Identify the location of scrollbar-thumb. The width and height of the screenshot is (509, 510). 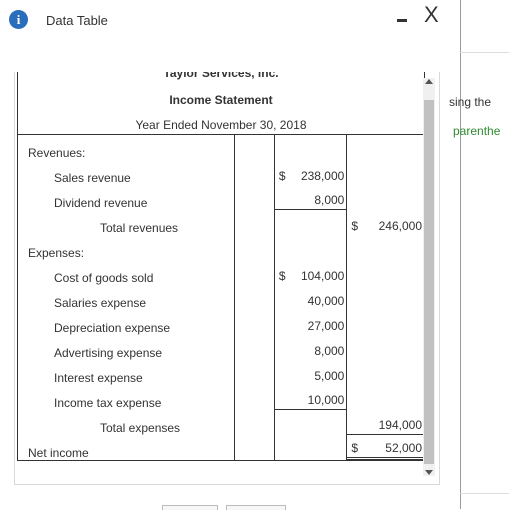
(429, 282).